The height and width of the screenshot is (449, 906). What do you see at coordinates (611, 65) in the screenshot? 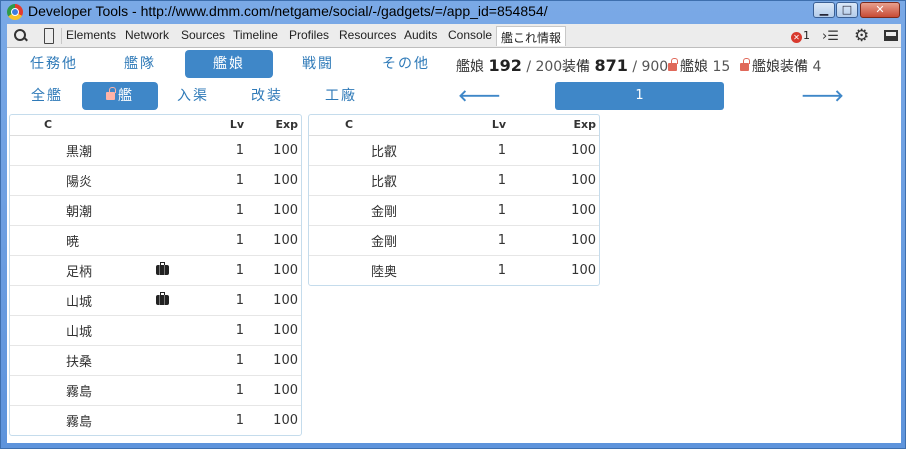
I see `equip-count-value: 871` at bounding box center [611, 65].